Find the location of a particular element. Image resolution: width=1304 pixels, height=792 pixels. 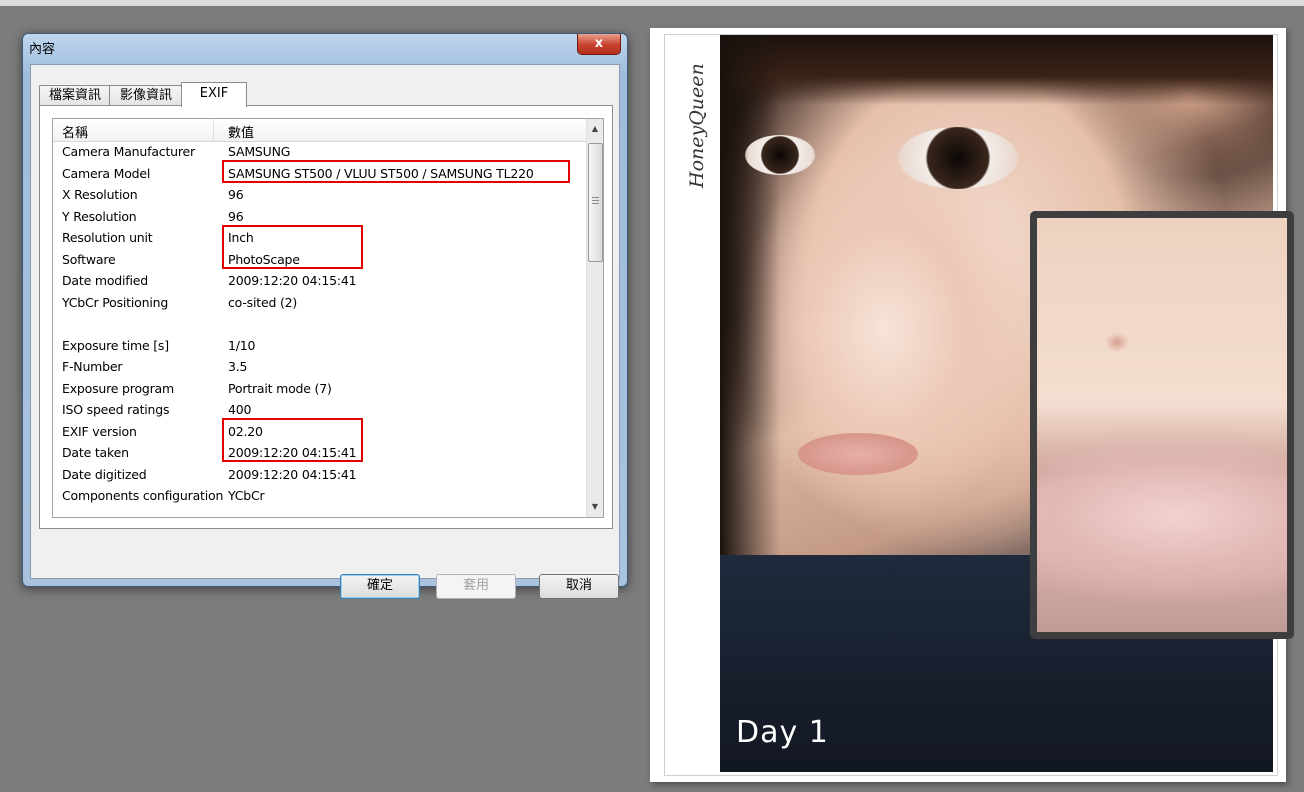

item-value: 1/10 is located at coordinates (242, 345).